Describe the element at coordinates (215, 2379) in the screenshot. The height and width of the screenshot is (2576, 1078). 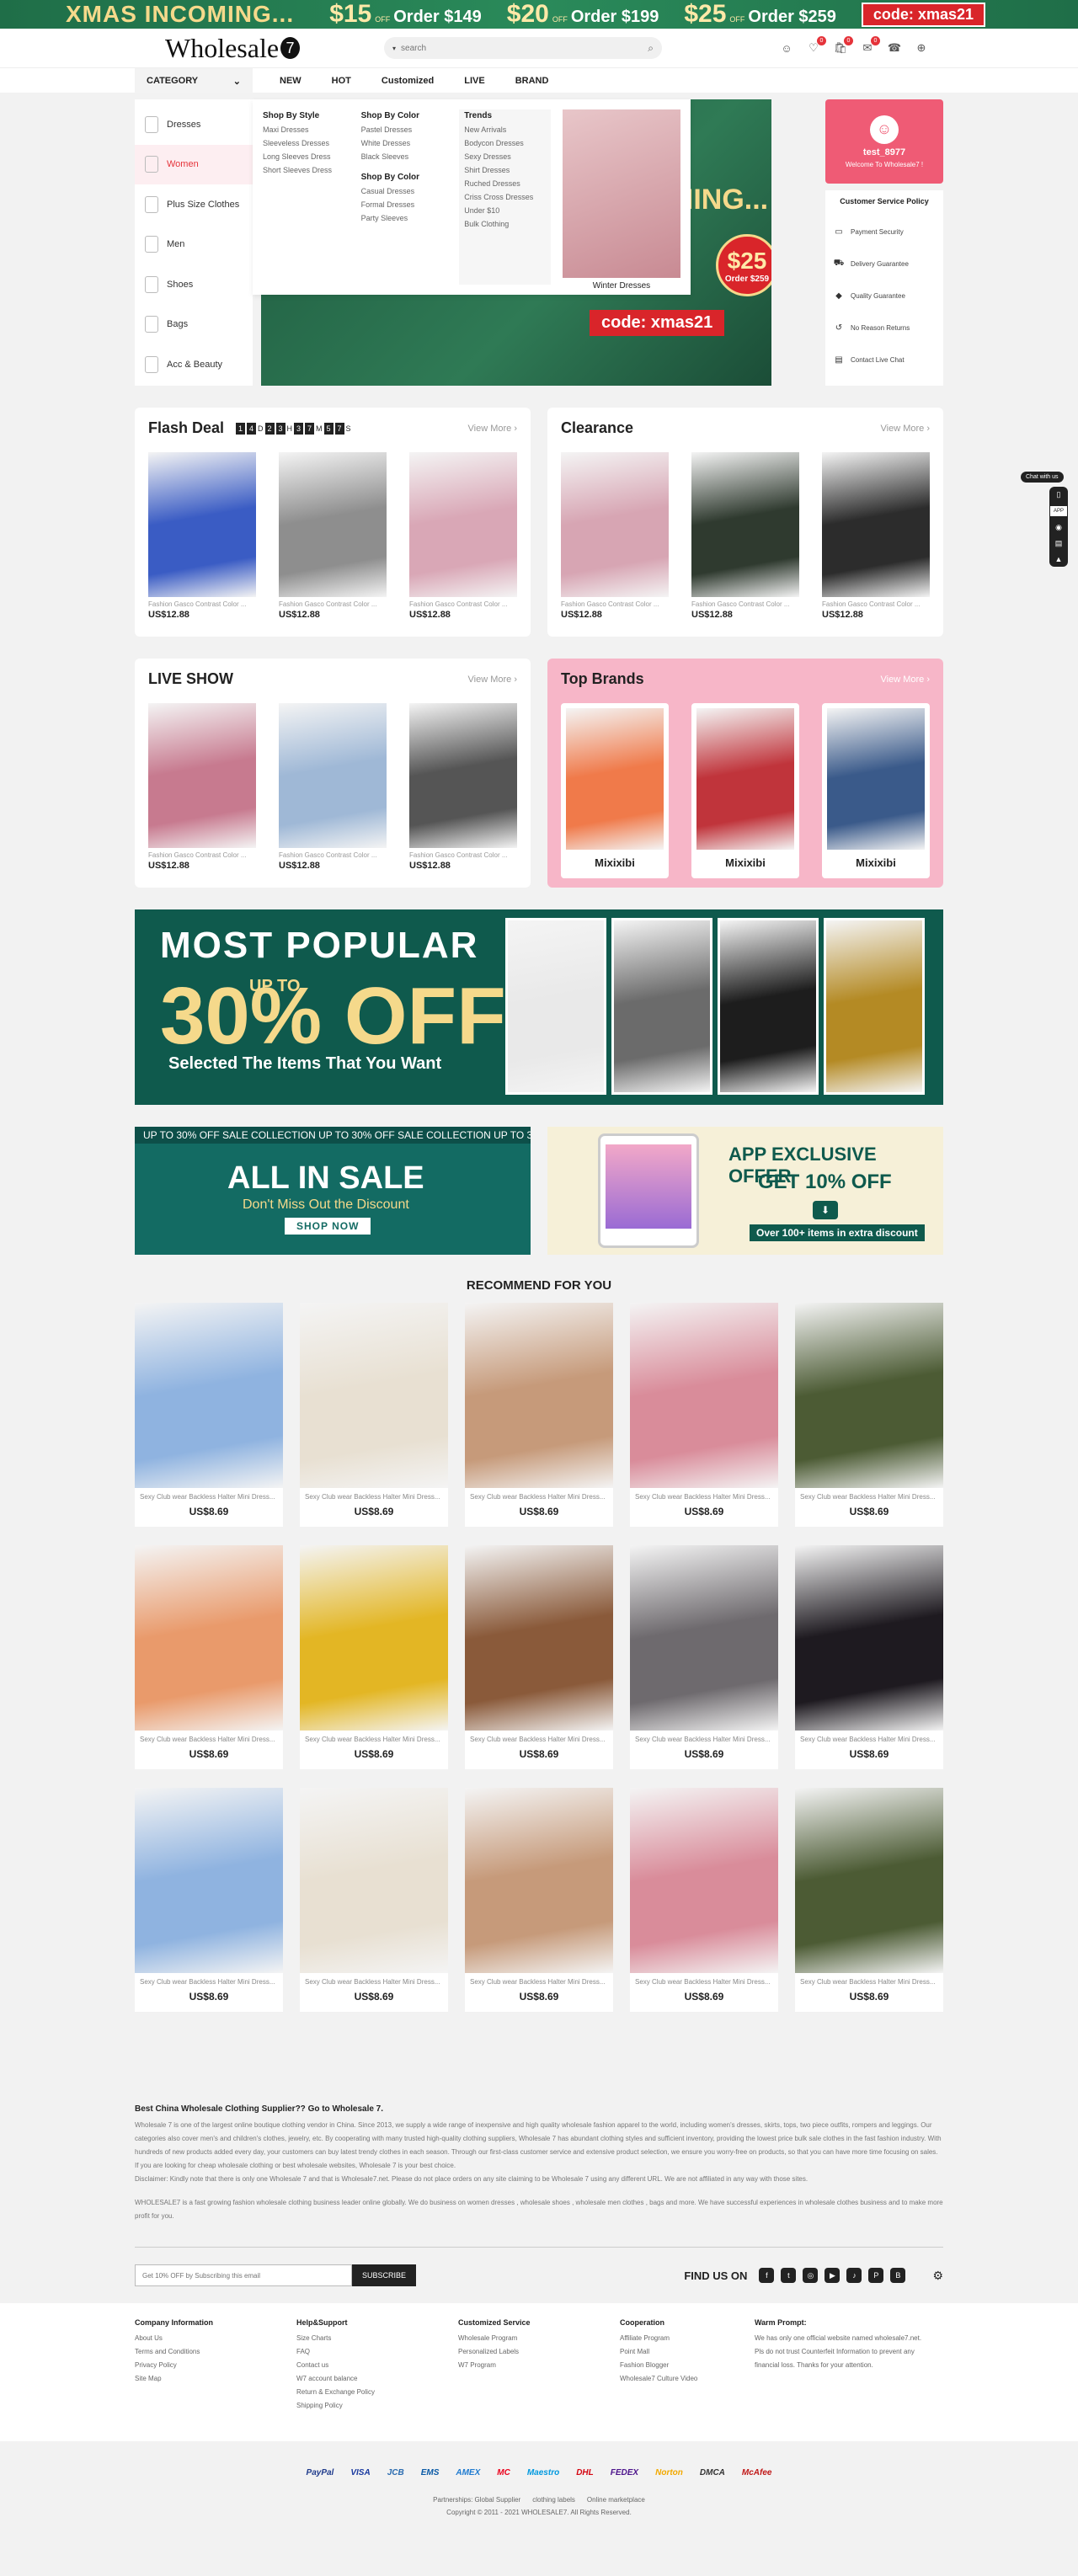
I see `footer-link: Site Map` at that location.